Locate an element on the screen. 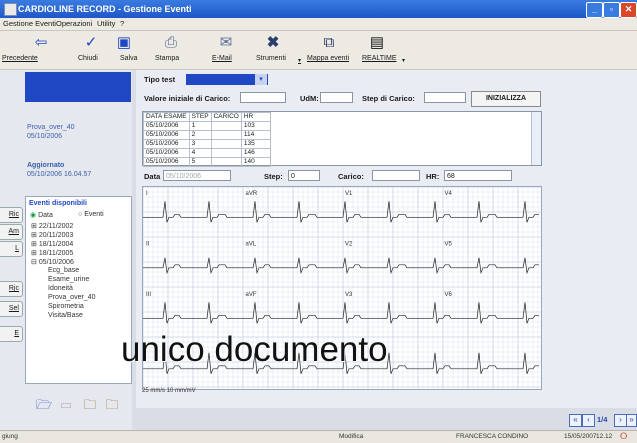 The image size is (637, 443). menu-operazioni: Operazioni is located at coordinates (74, 23).